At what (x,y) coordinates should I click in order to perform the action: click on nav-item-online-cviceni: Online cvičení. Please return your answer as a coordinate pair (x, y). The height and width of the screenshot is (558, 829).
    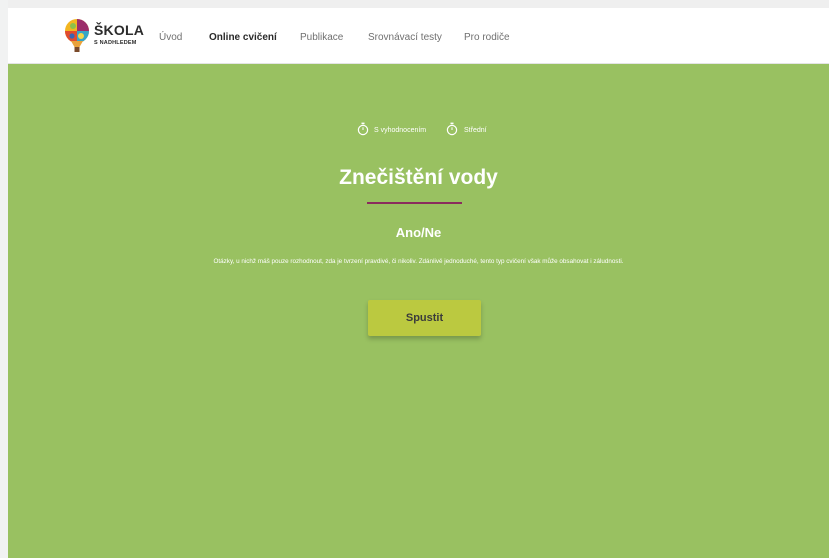
    Looking at the image, I should click on (243, 37).